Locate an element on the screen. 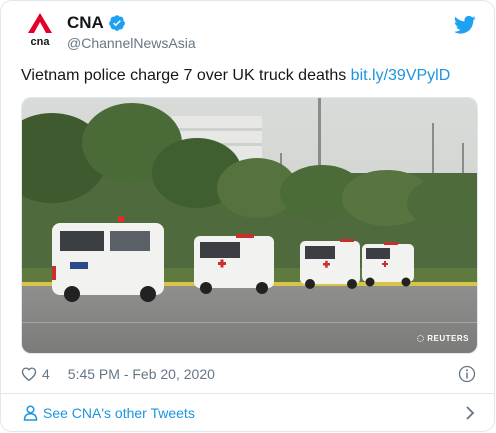  timestamp: 5:45 PM - Feb 20, 2020 is located at coordinates (141, 374).